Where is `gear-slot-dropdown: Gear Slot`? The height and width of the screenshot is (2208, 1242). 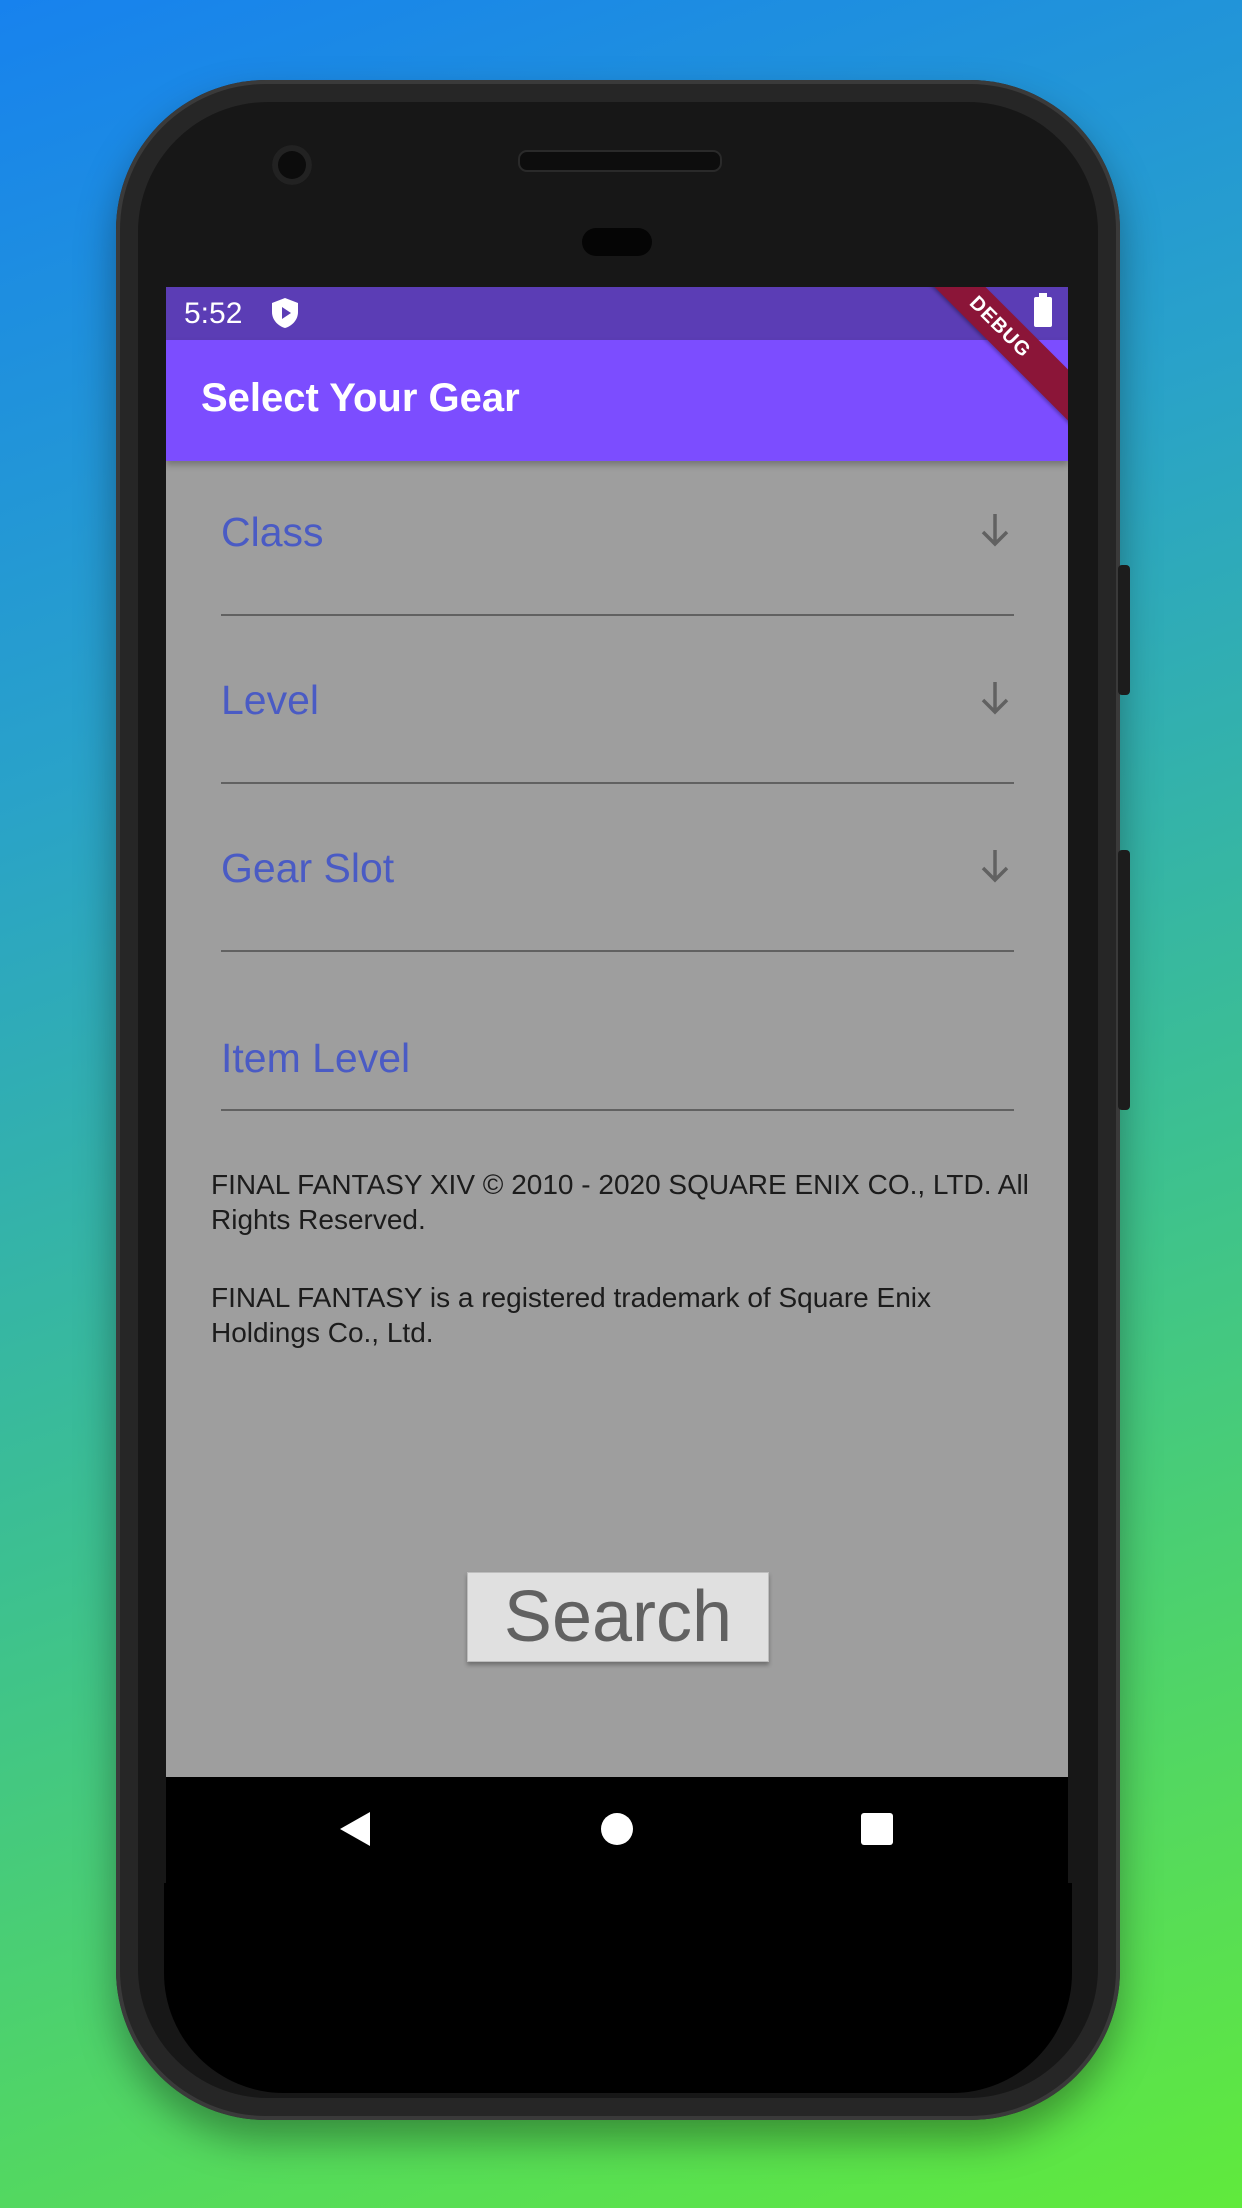 gear-slot-dropdown: Gear Slot is located at coordinates (617, 891).